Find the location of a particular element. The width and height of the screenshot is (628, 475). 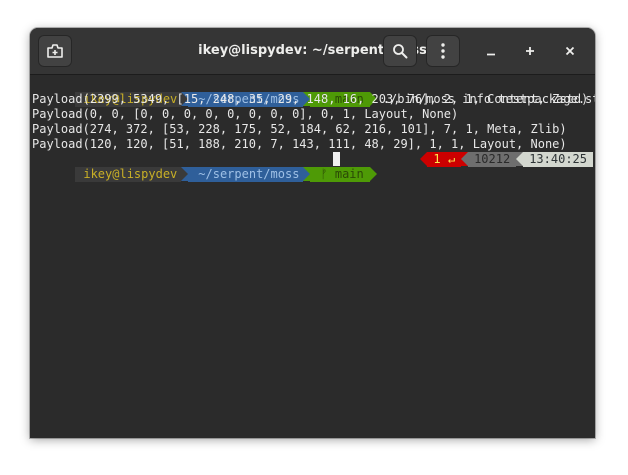

menu-button is located at coordinates (443, 51).